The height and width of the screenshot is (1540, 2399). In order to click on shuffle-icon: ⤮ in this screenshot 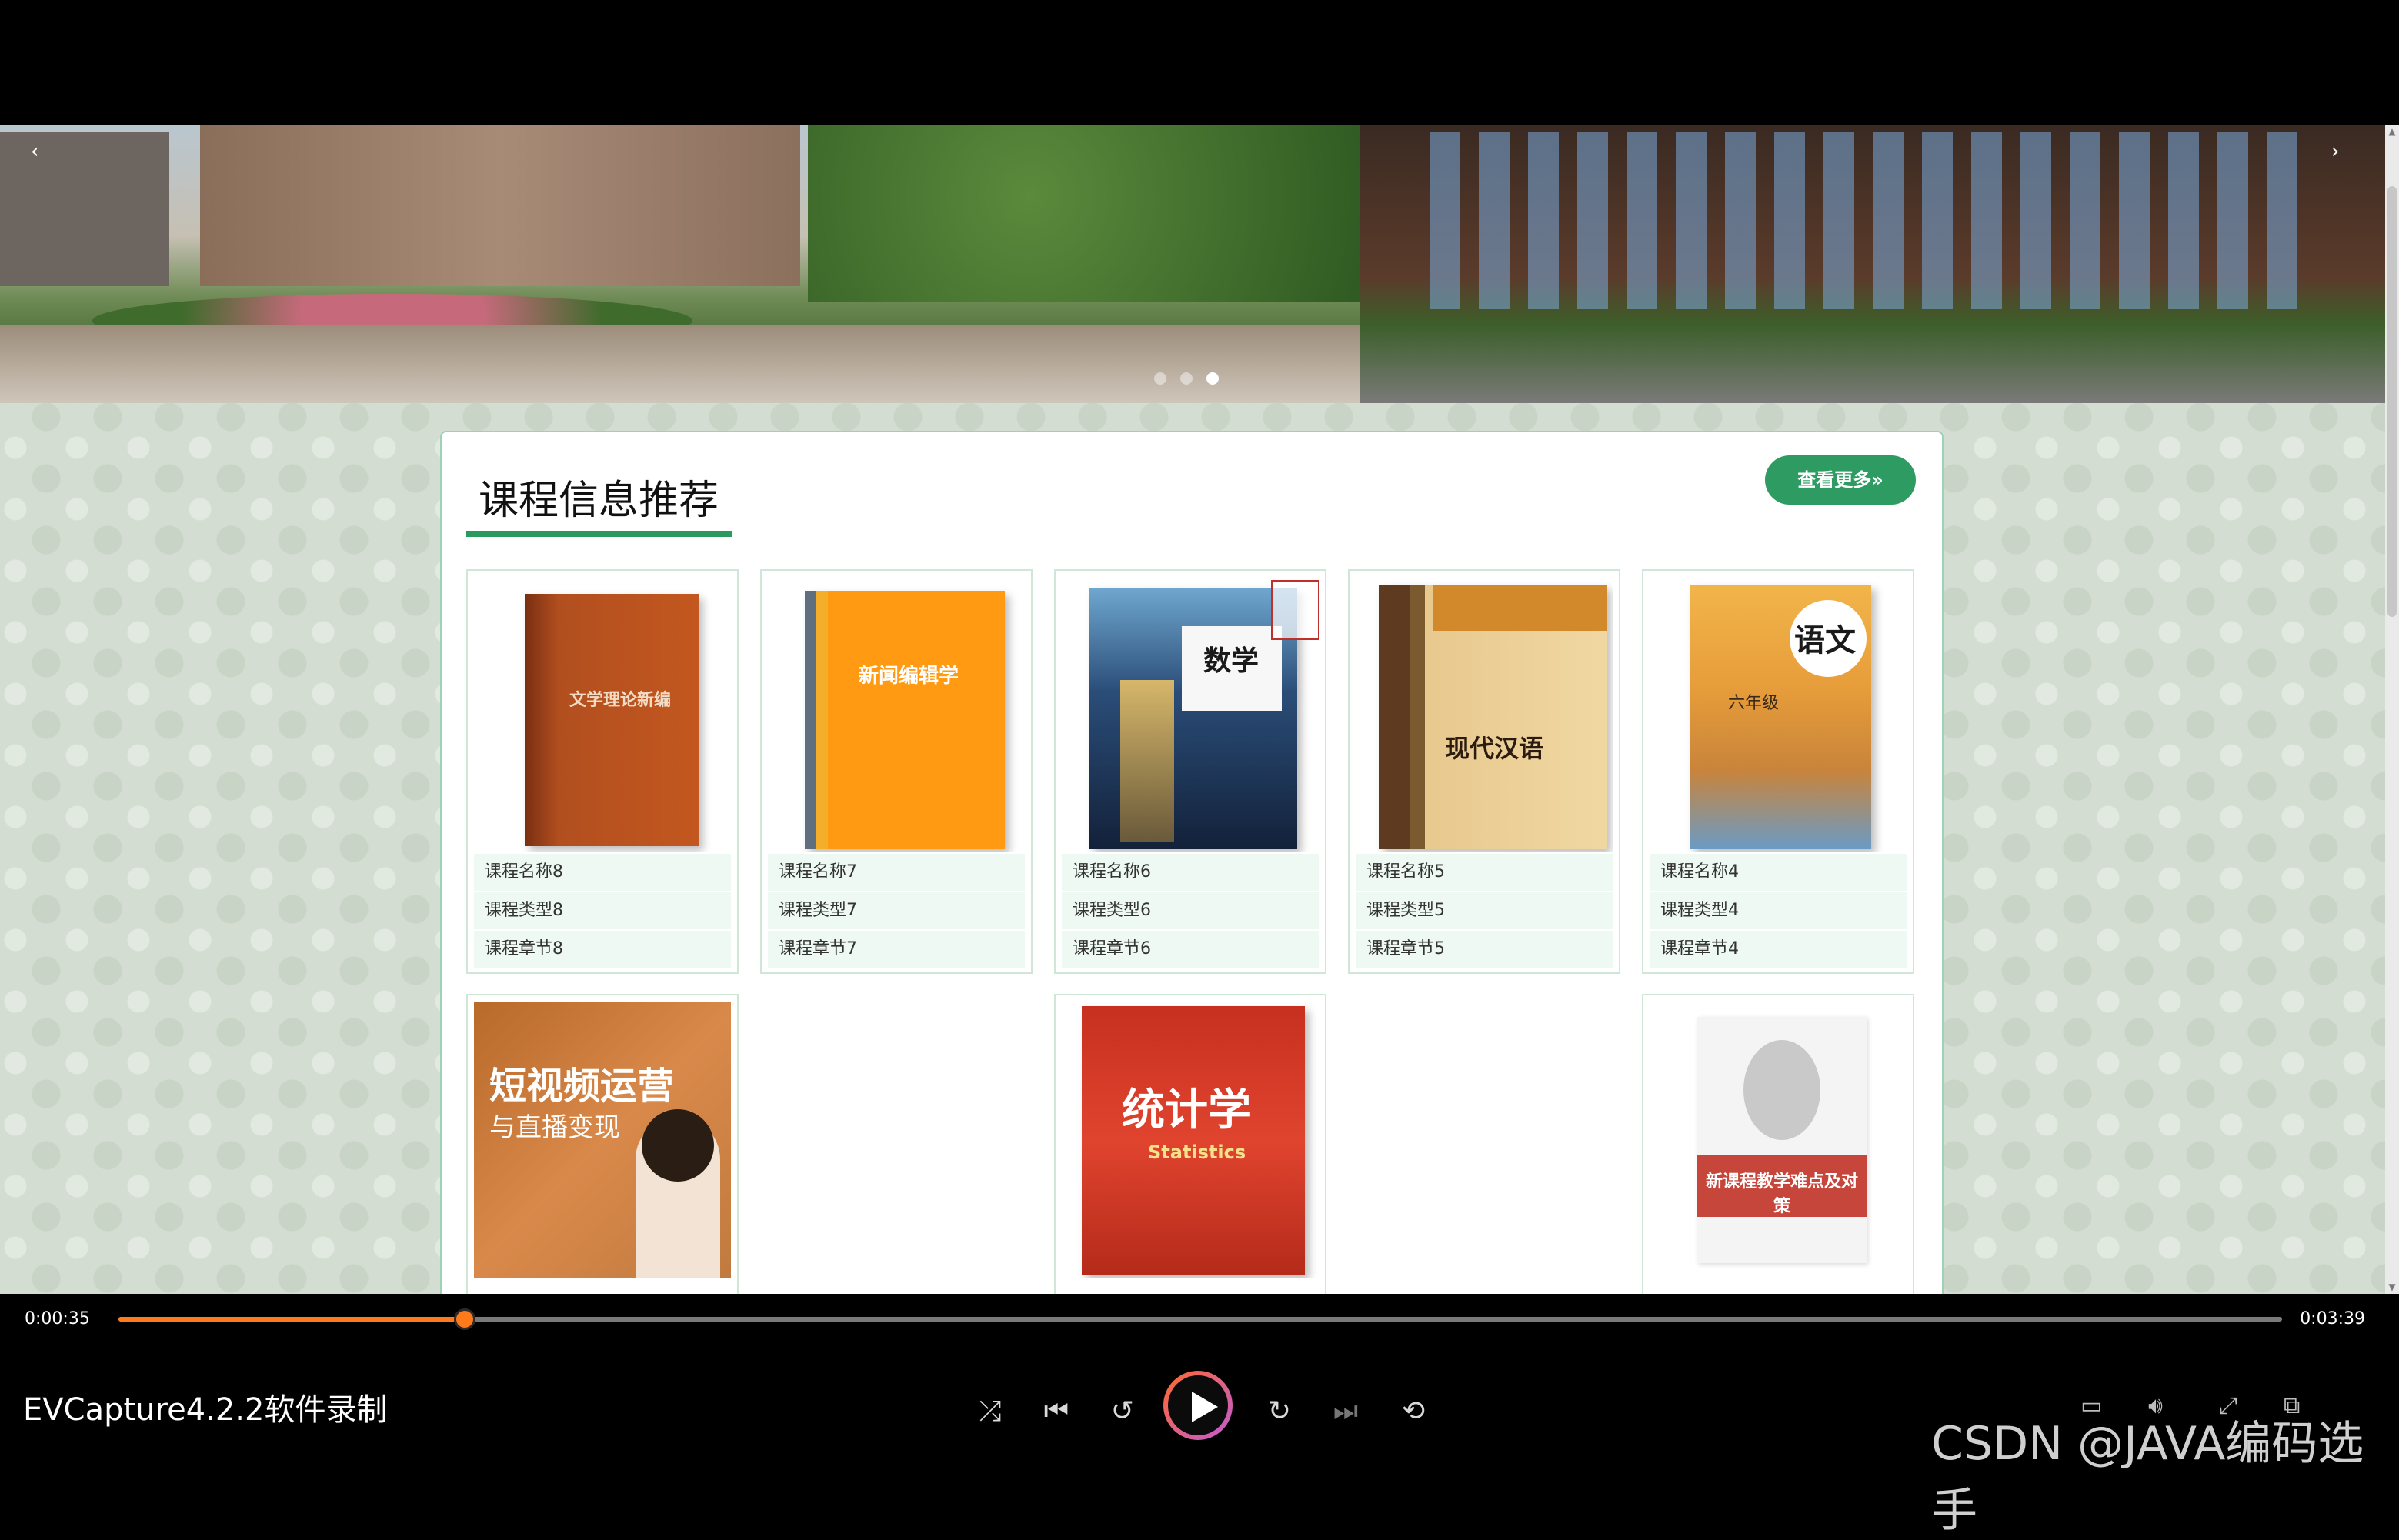, I will do `click(990, 1411)`.